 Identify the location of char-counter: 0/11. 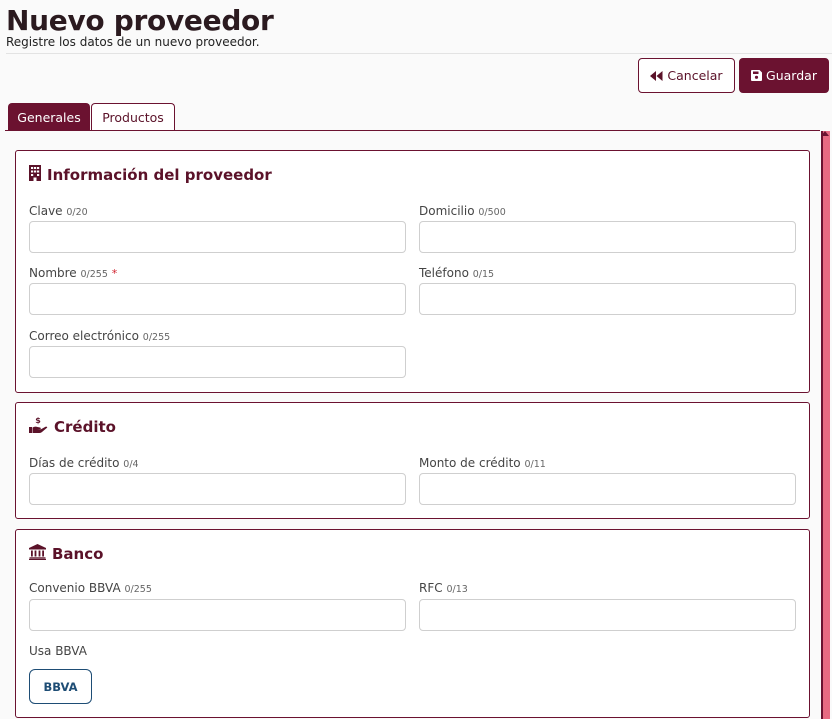
(535, 464).